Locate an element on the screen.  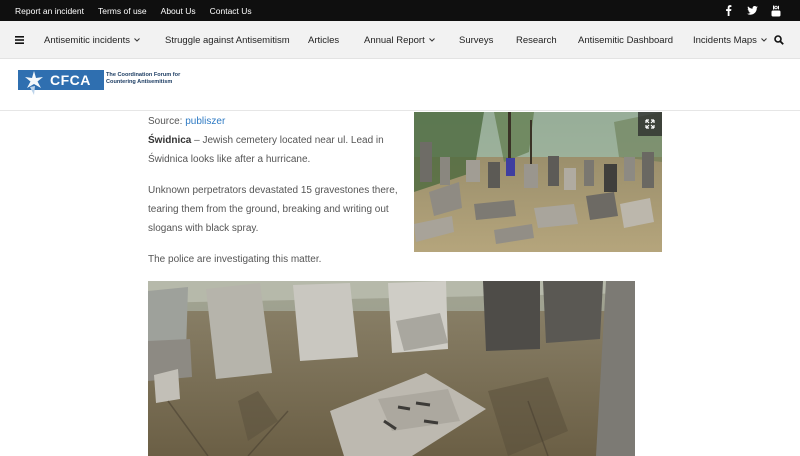
nav-antisemitic-dashboard: Antisemitic Dashboard is located at coordinates (625, 40).